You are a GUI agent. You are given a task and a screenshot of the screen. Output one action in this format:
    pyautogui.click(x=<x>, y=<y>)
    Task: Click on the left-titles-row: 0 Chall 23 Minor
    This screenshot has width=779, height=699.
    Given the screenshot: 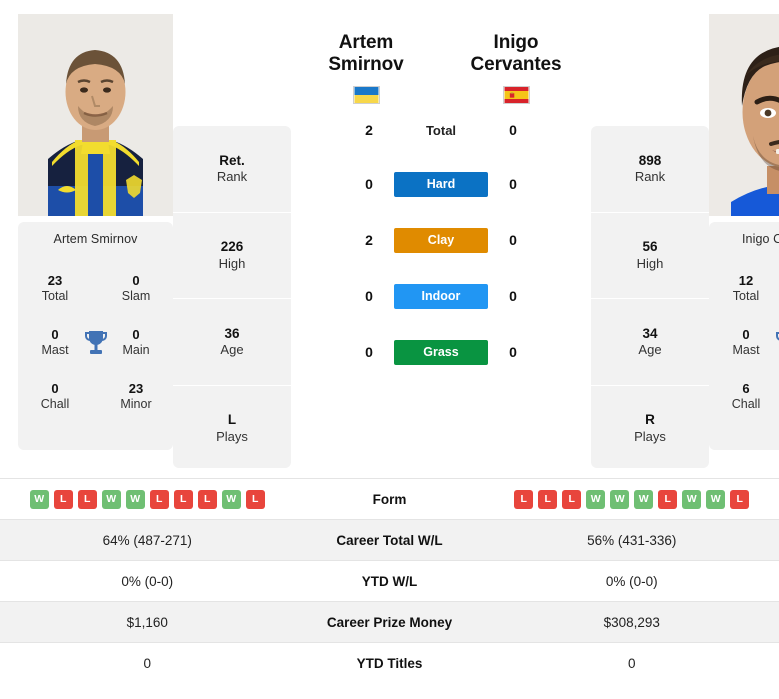 What is the action you would take?
    pyautogui.click(x=95, y=397)
    